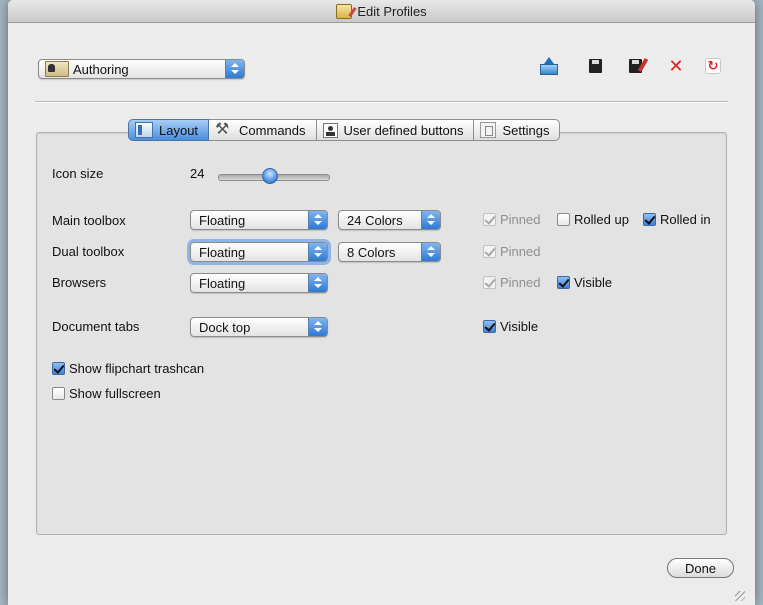 The image size is (763, 605). What do you see at coordinates (685, 219) in the screenshot?
I see `main-toolbox-rolled-in-label: Rolled in` at bounding box center [685, 219].